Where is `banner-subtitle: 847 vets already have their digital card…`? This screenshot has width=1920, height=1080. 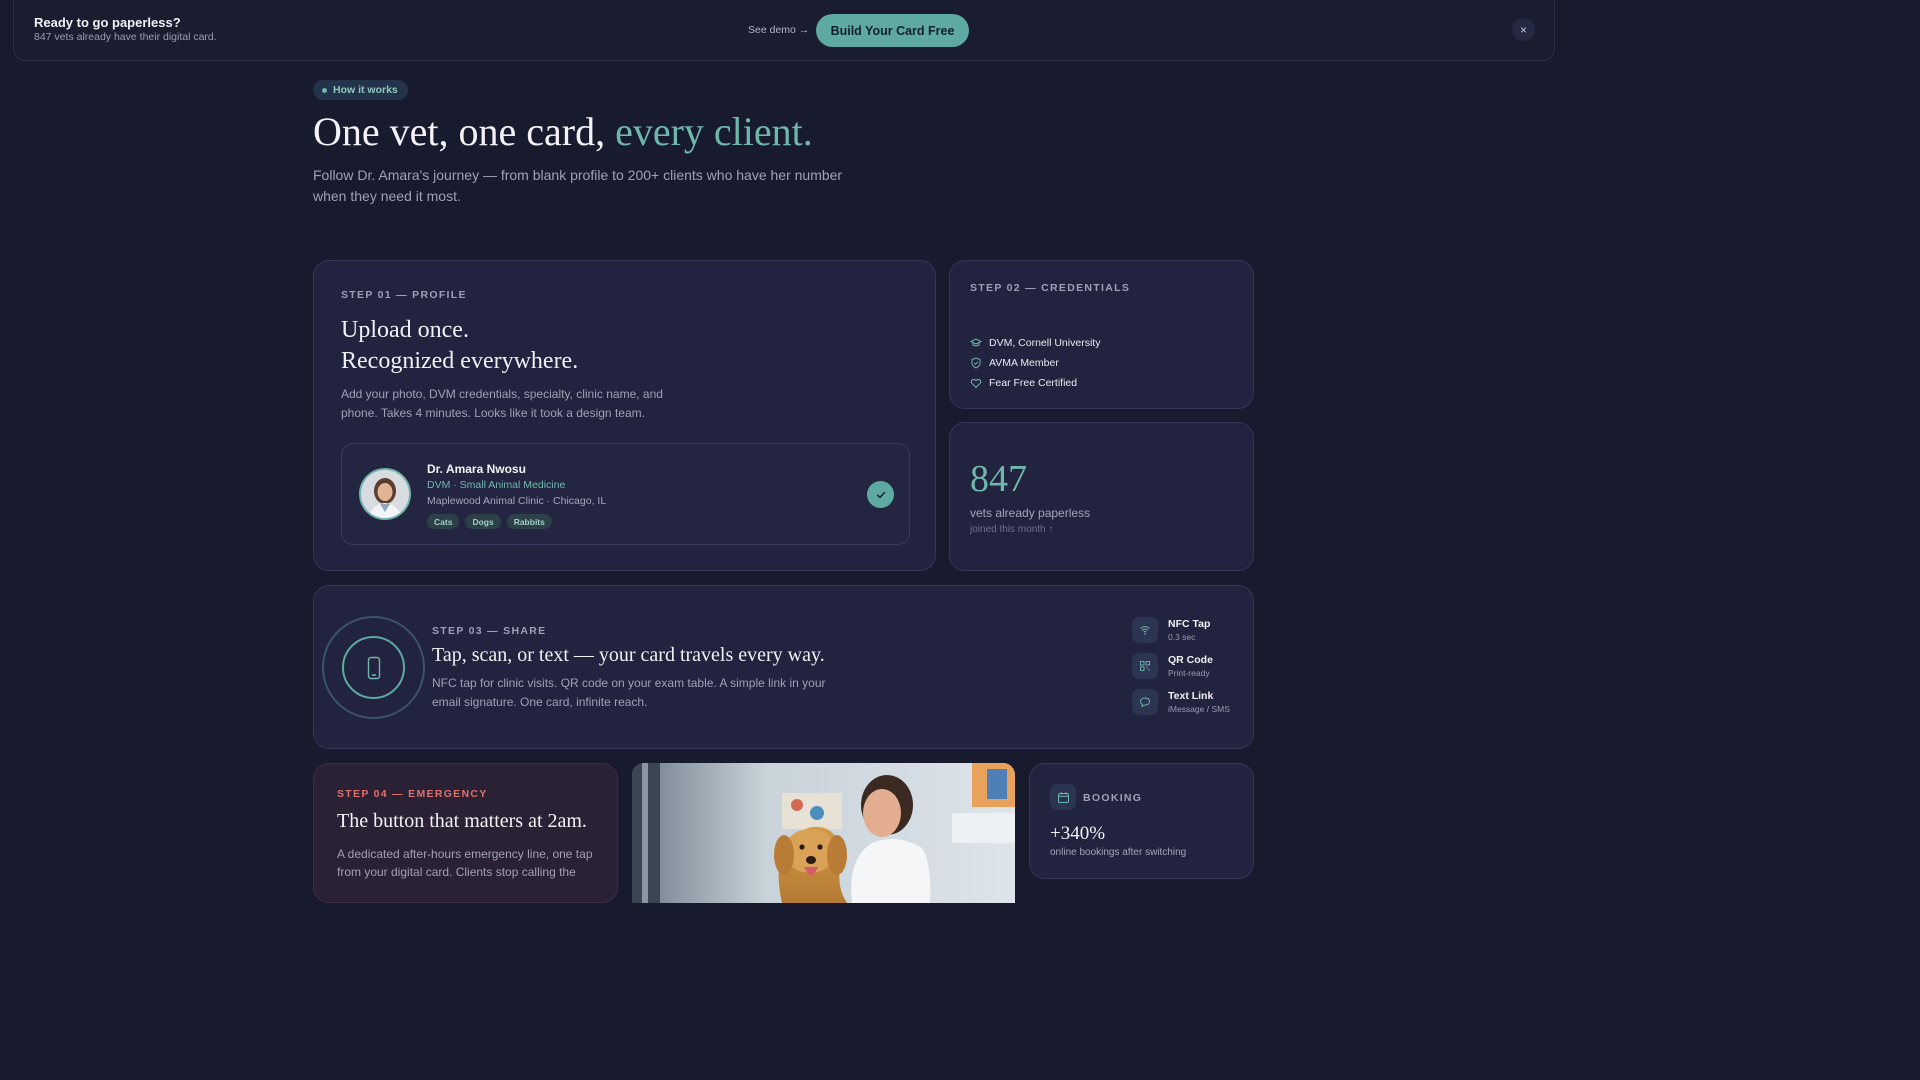 banner-subtitle: 847 vets already have their digital card… is located at coordinates (125, 37).